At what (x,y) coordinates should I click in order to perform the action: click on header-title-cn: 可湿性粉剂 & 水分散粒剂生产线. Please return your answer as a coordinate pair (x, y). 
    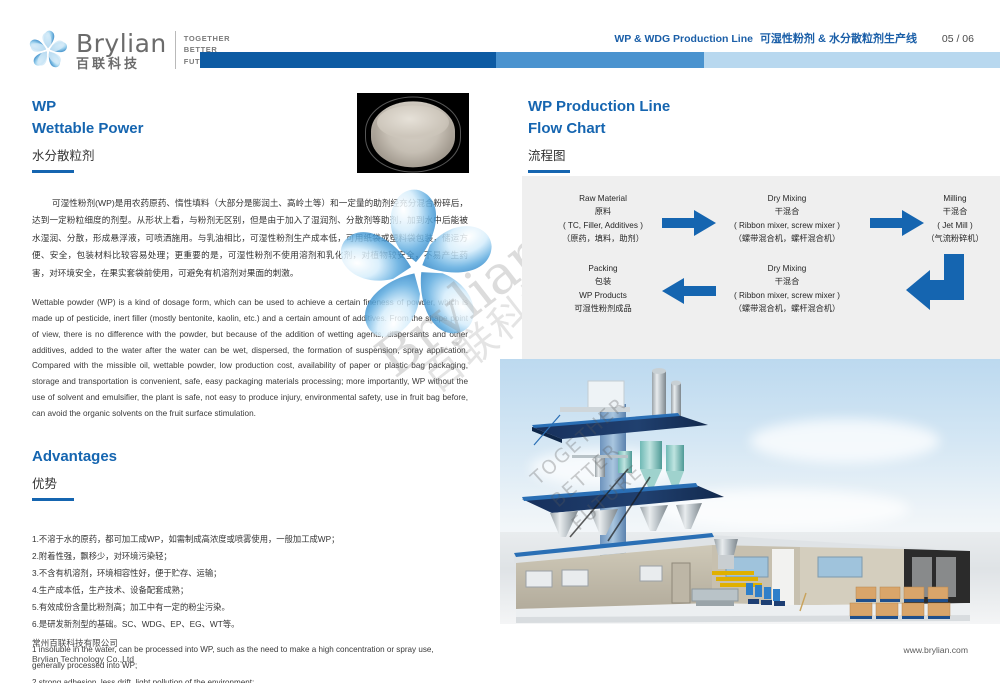
    Looking at the image, I should click on (838, 39).